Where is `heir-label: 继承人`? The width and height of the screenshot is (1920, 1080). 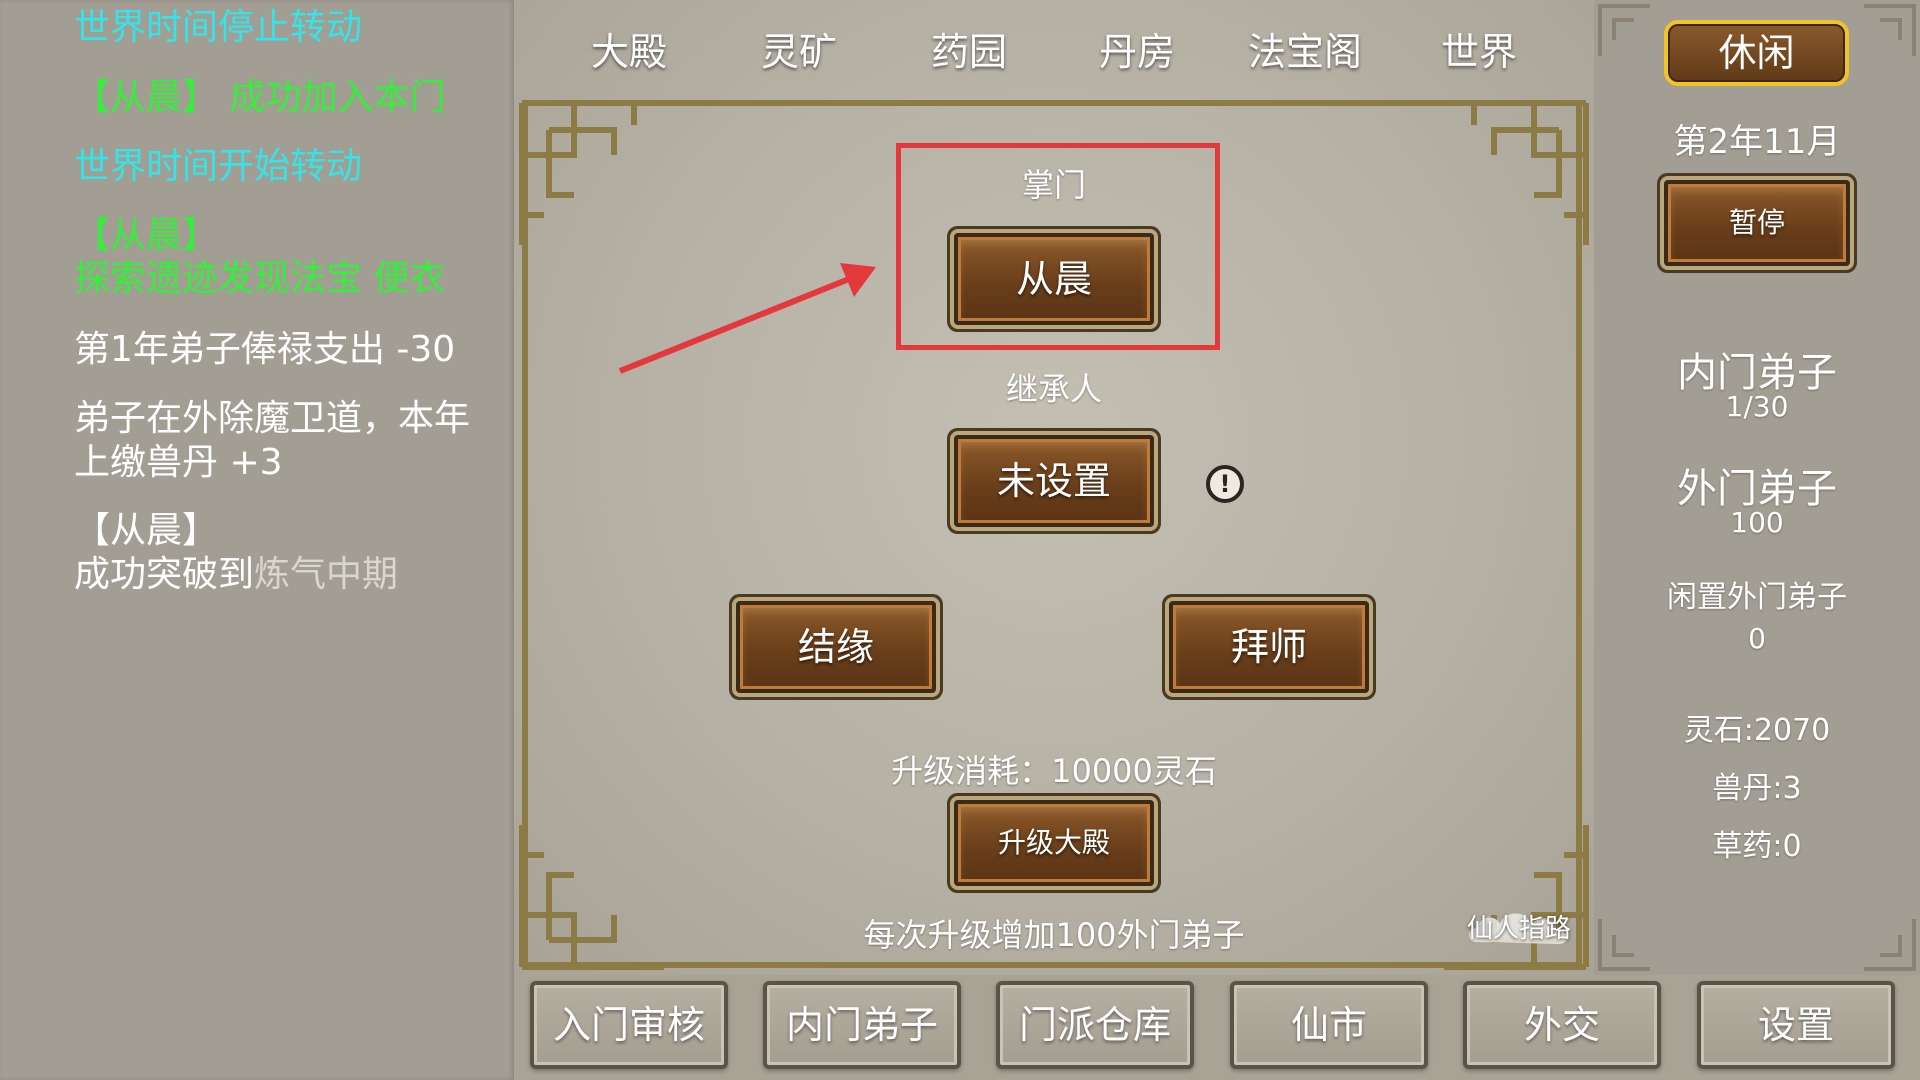
heir-label: 继承人 is located at coordinates (1053, 389).